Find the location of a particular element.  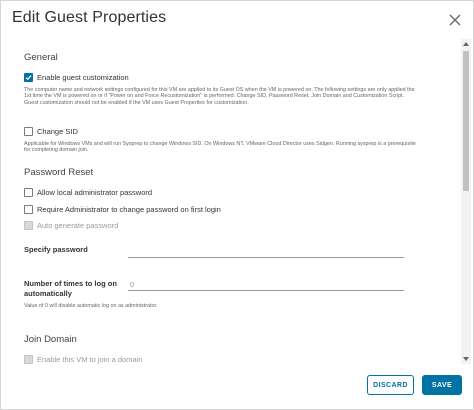

checkmark-icon is located at coordinates (28, 78).